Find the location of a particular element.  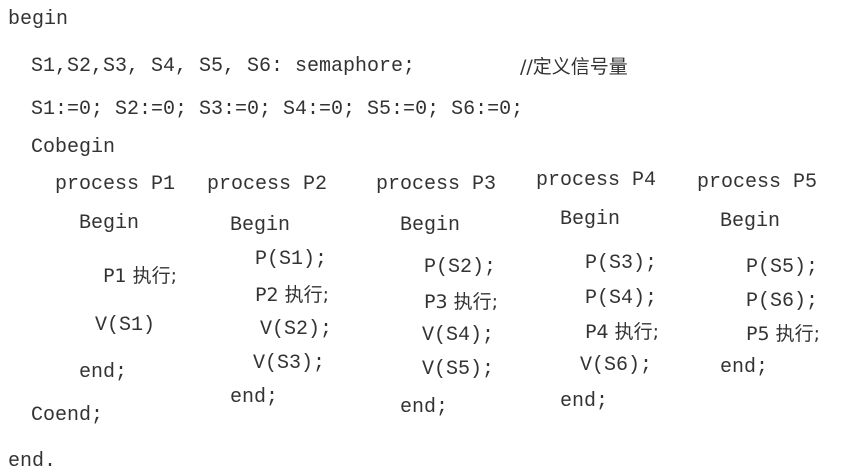

process-begin-p4: Begin is located at coordinates (590, 219).